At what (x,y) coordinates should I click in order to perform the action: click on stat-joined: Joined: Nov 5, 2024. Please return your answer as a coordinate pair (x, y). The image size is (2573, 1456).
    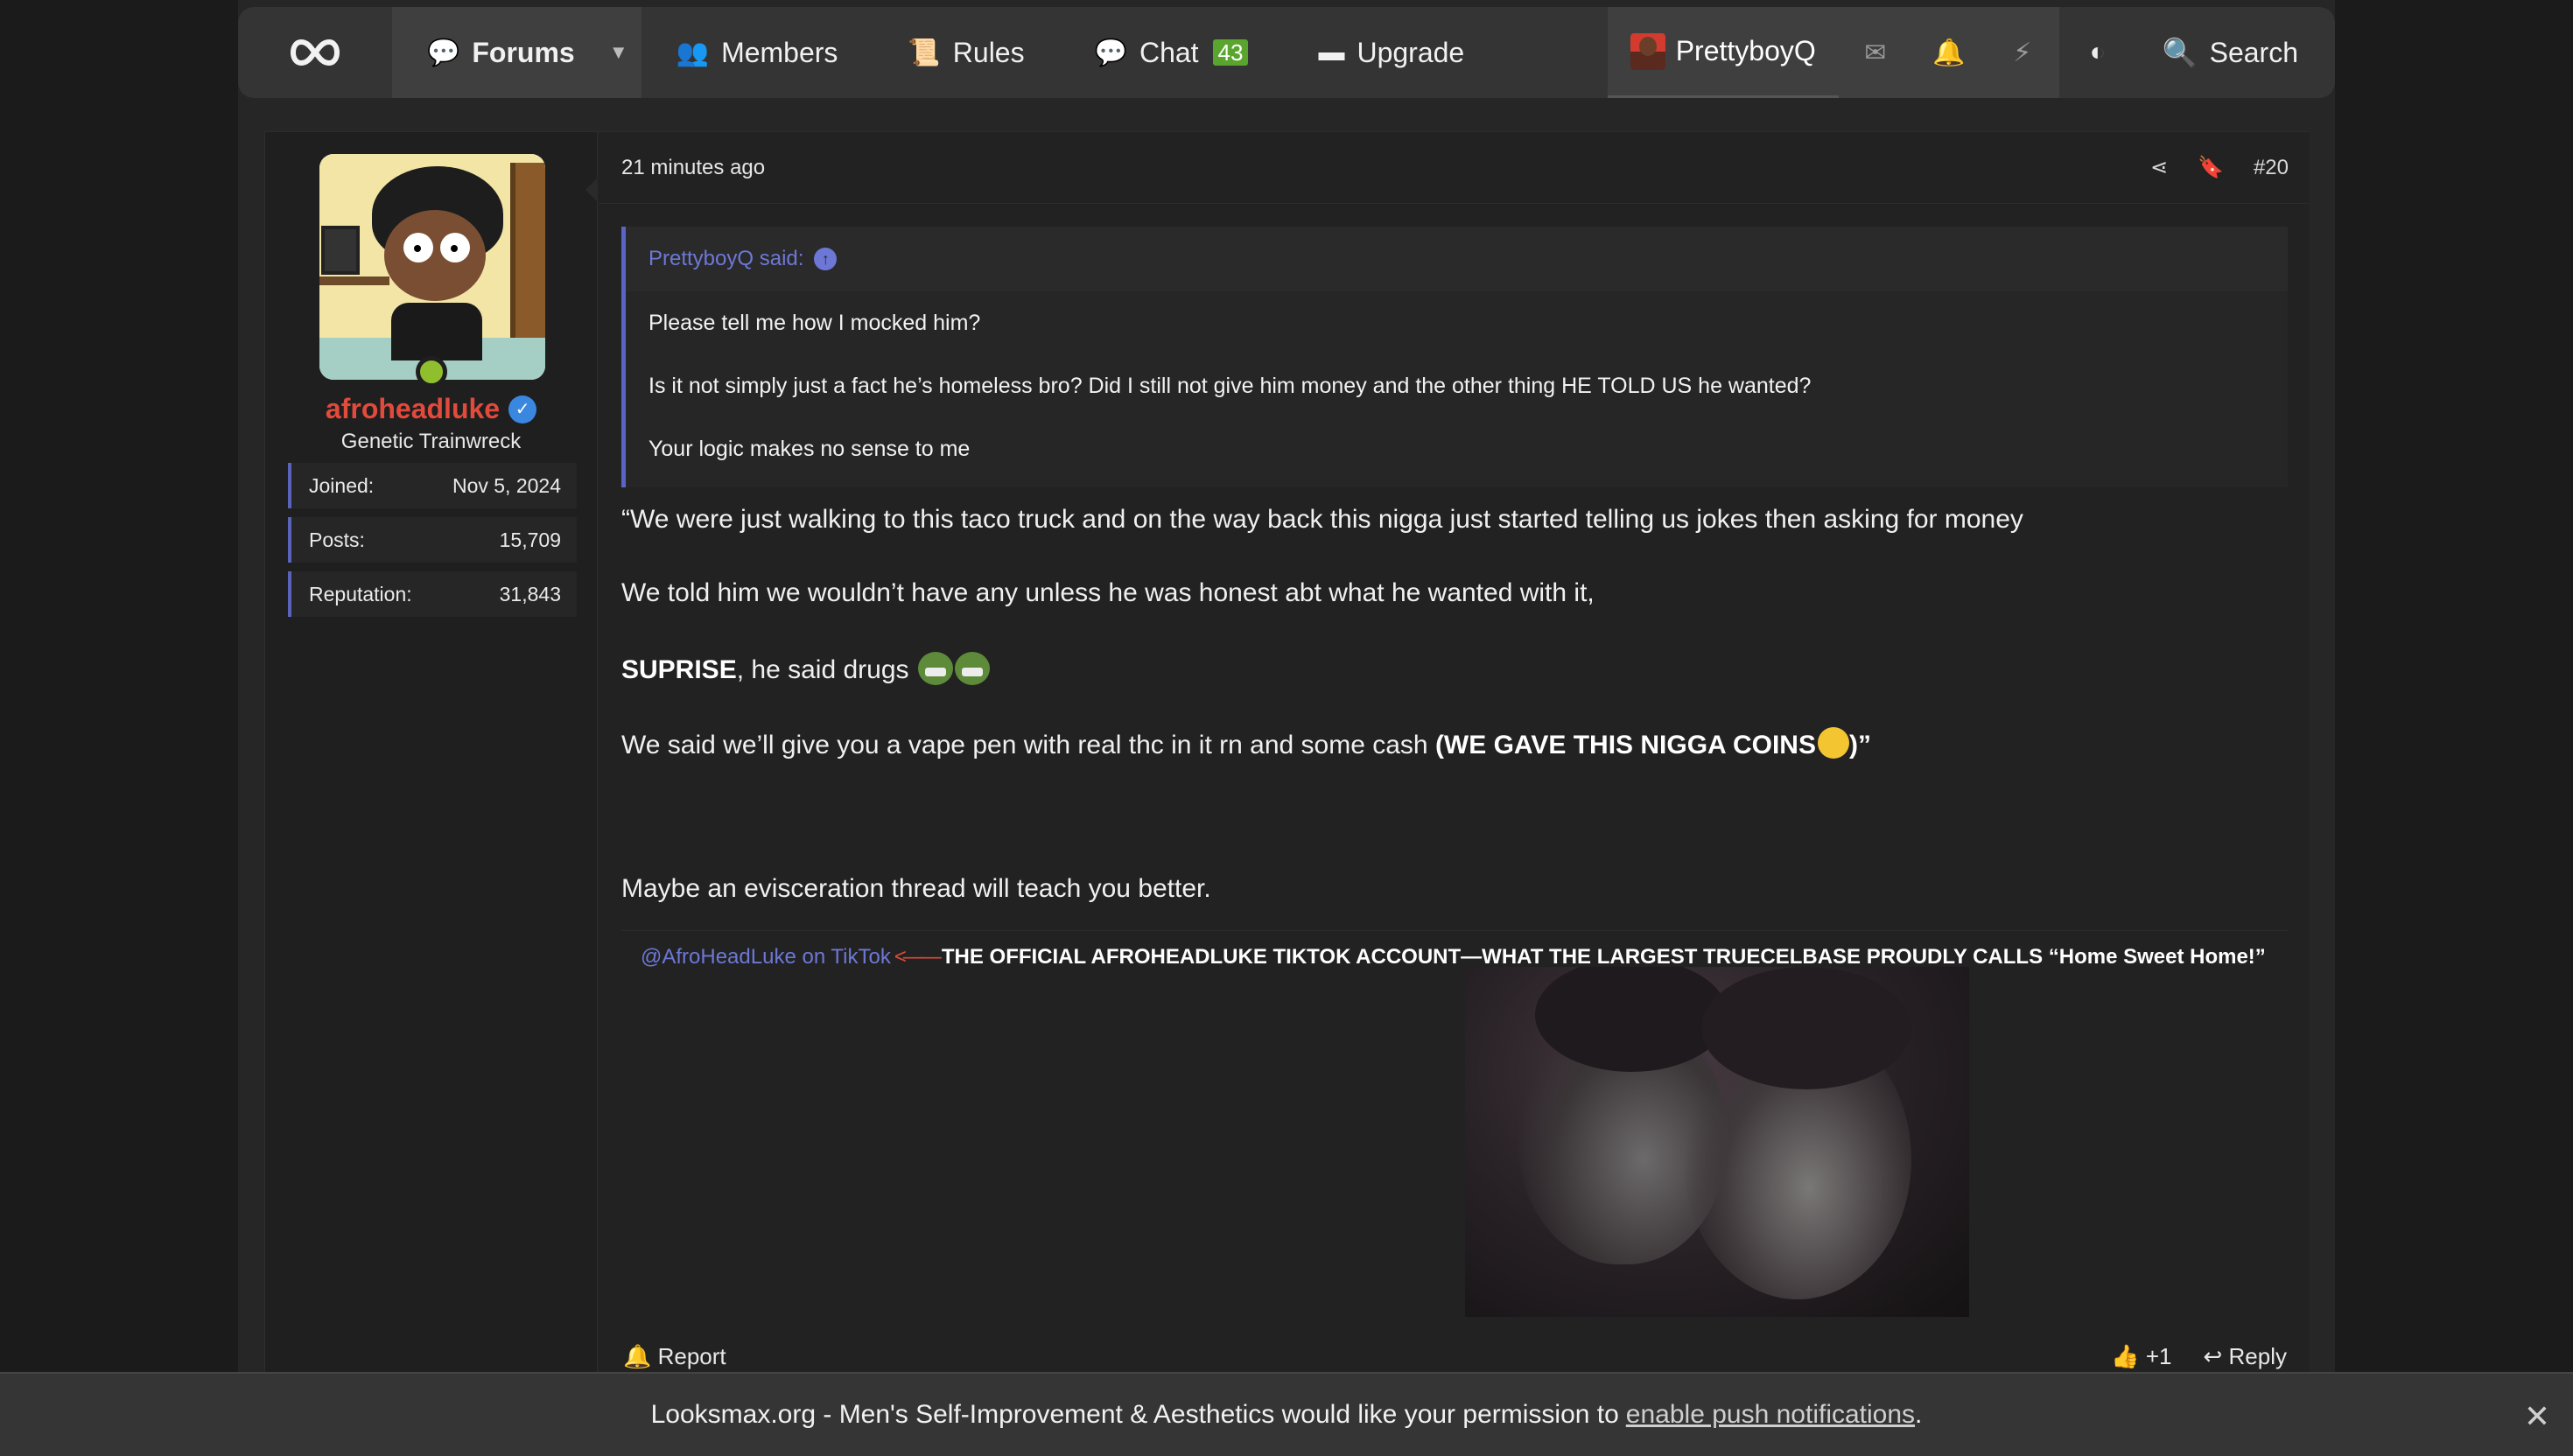
    Looking at the image, I should click on (432, 485).